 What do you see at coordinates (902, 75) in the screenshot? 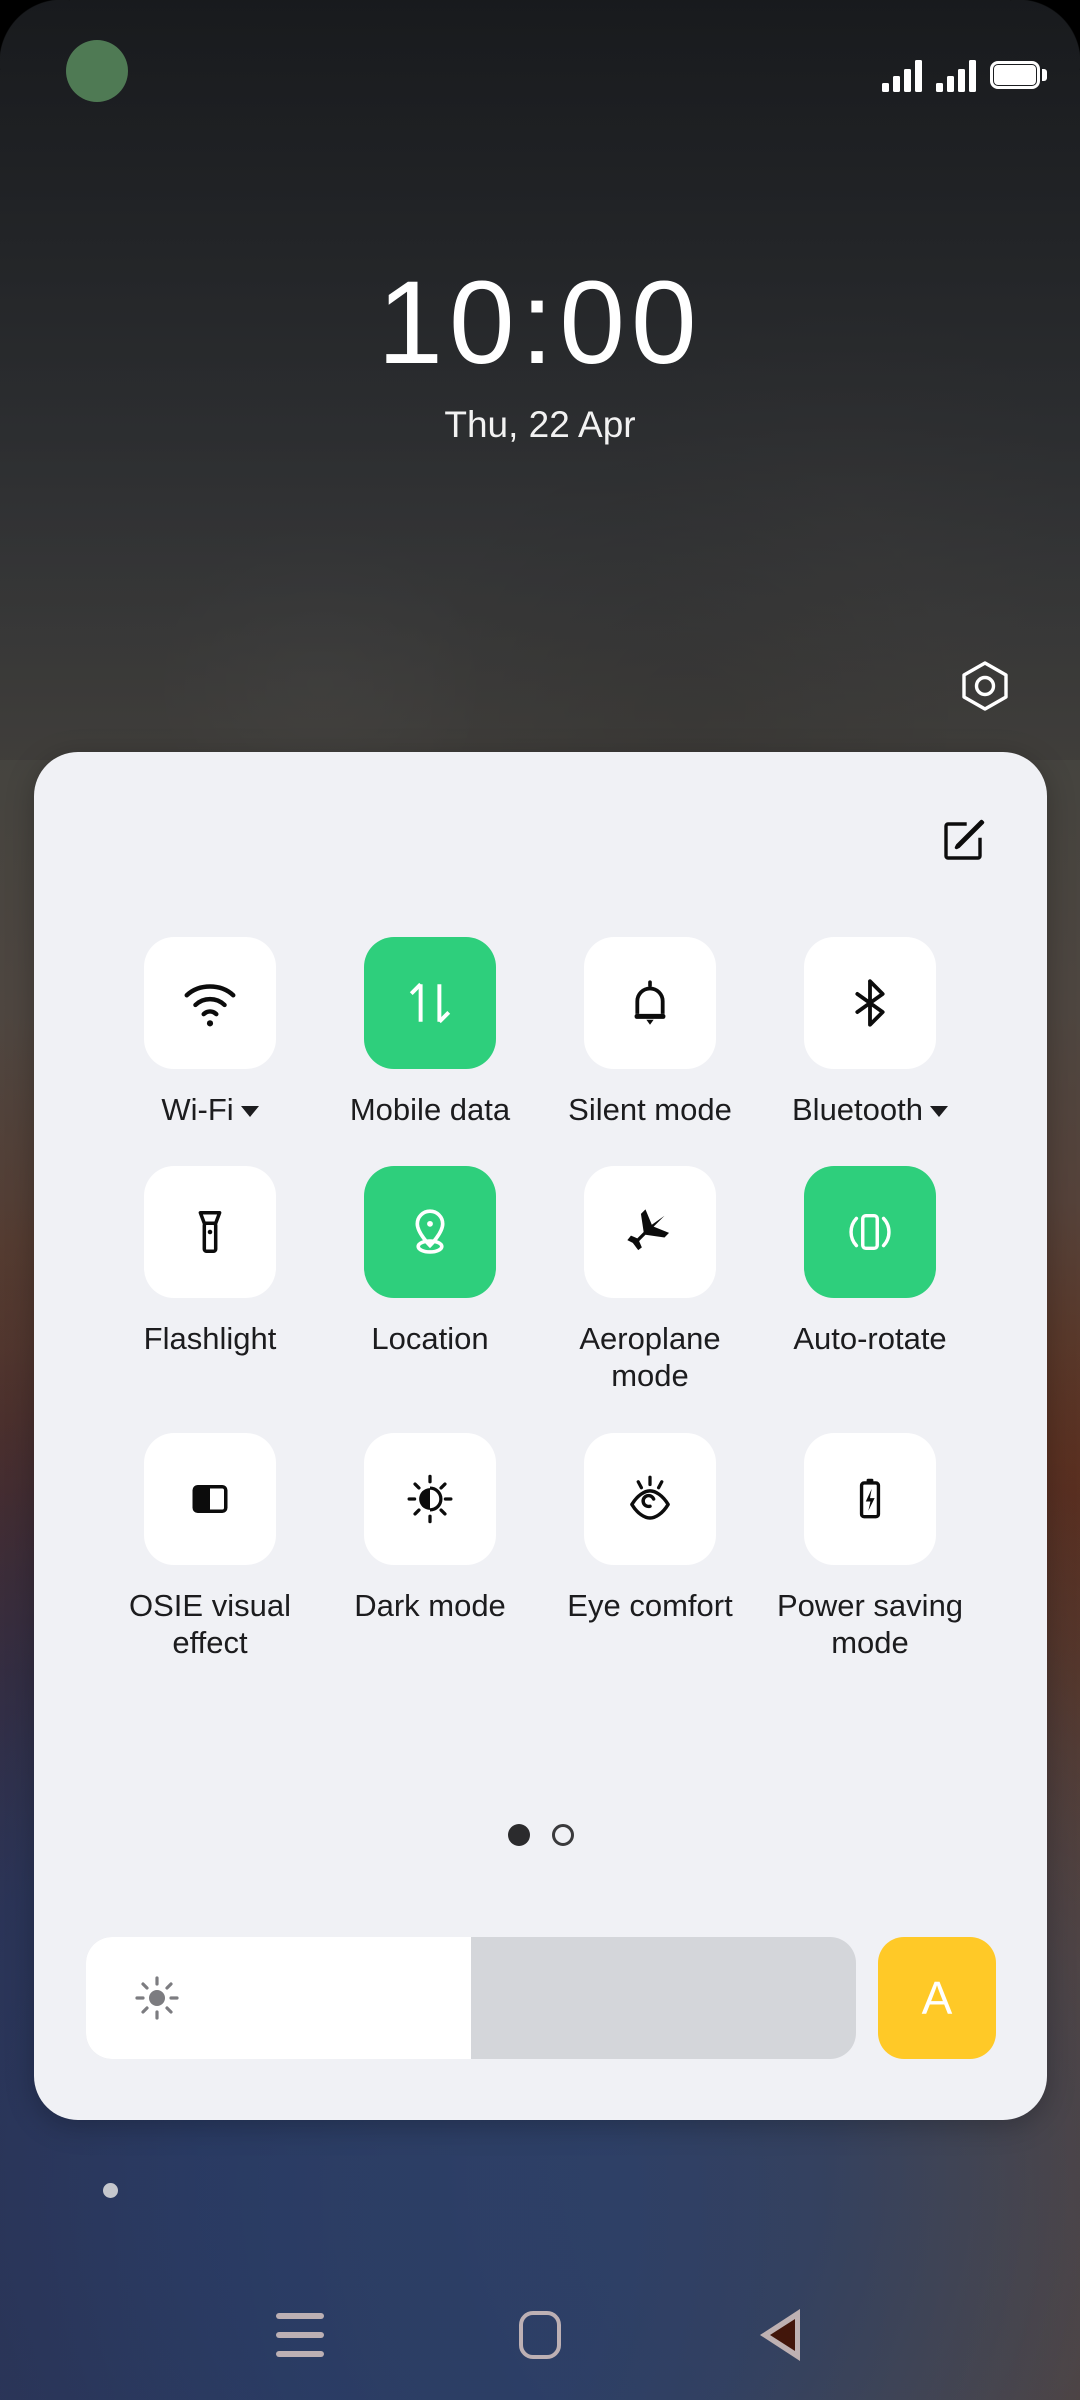
I see `signal-bars-icon-sim1` at bounding box center [902, 75].